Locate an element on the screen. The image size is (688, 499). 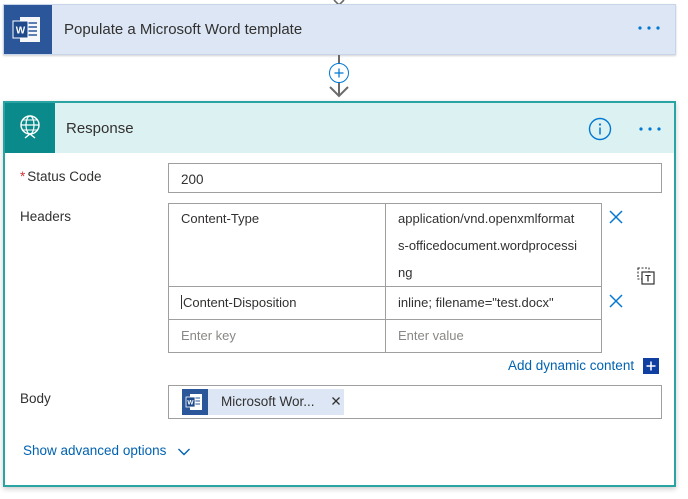
word-action-card: W Populate a Microsoft Word template is located at coordinates (339, 29).